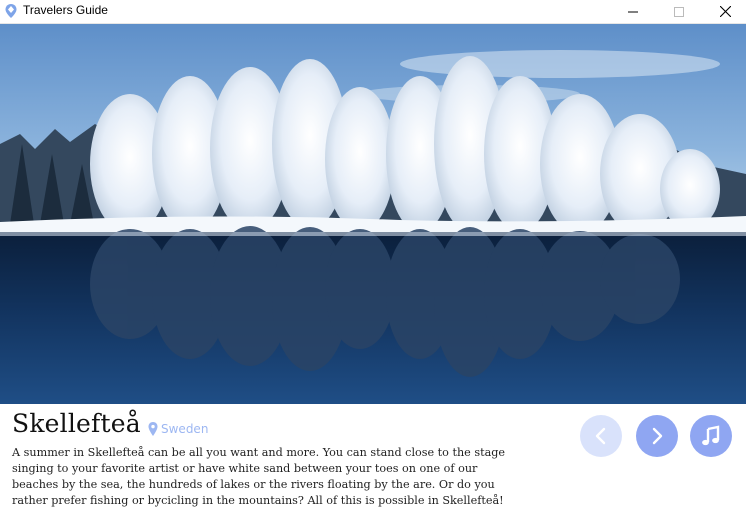  What do you see at coordinates (373, 12) in the screenshot?
I see `title-bar: Travelers Guide` at bounding box center [373, 12].